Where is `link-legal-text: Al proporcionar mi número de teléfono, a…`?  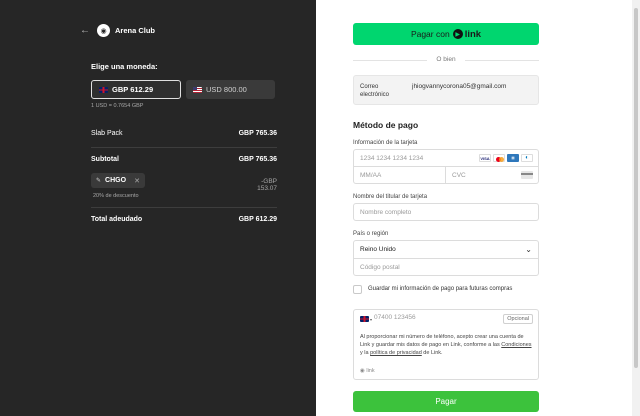 link-legal-text: Al proporcionar mi número de teléfono, a… is located at coordinates (447, 345).